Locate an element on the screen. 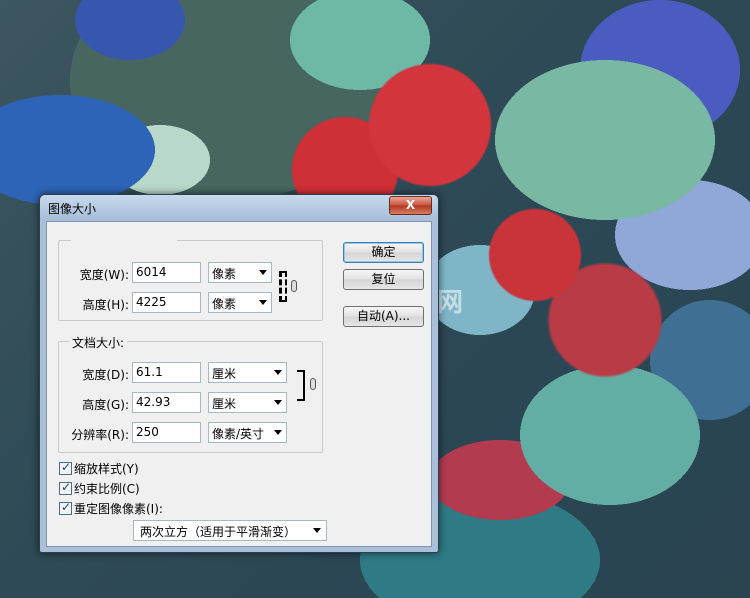 The height and width of the screenshot is (598, 750). doc-width-input: 61.1 is located at coordinates (166, 372).